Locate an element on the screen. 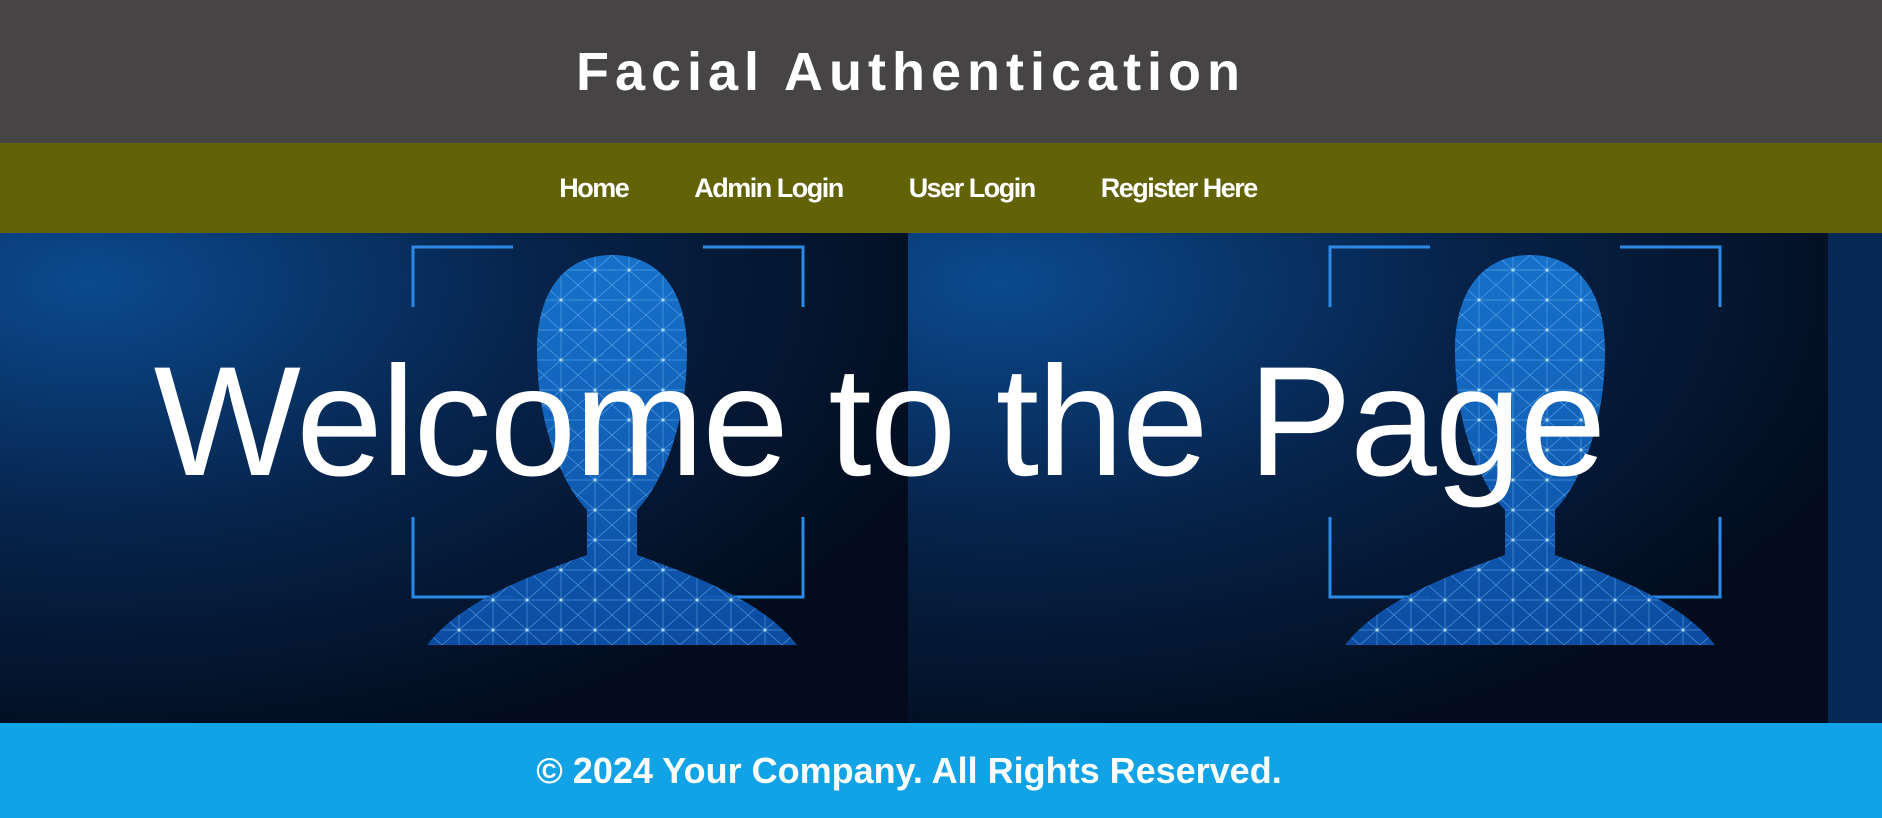  nav-link-register: Register Here is located at coordinates (1180, 188).